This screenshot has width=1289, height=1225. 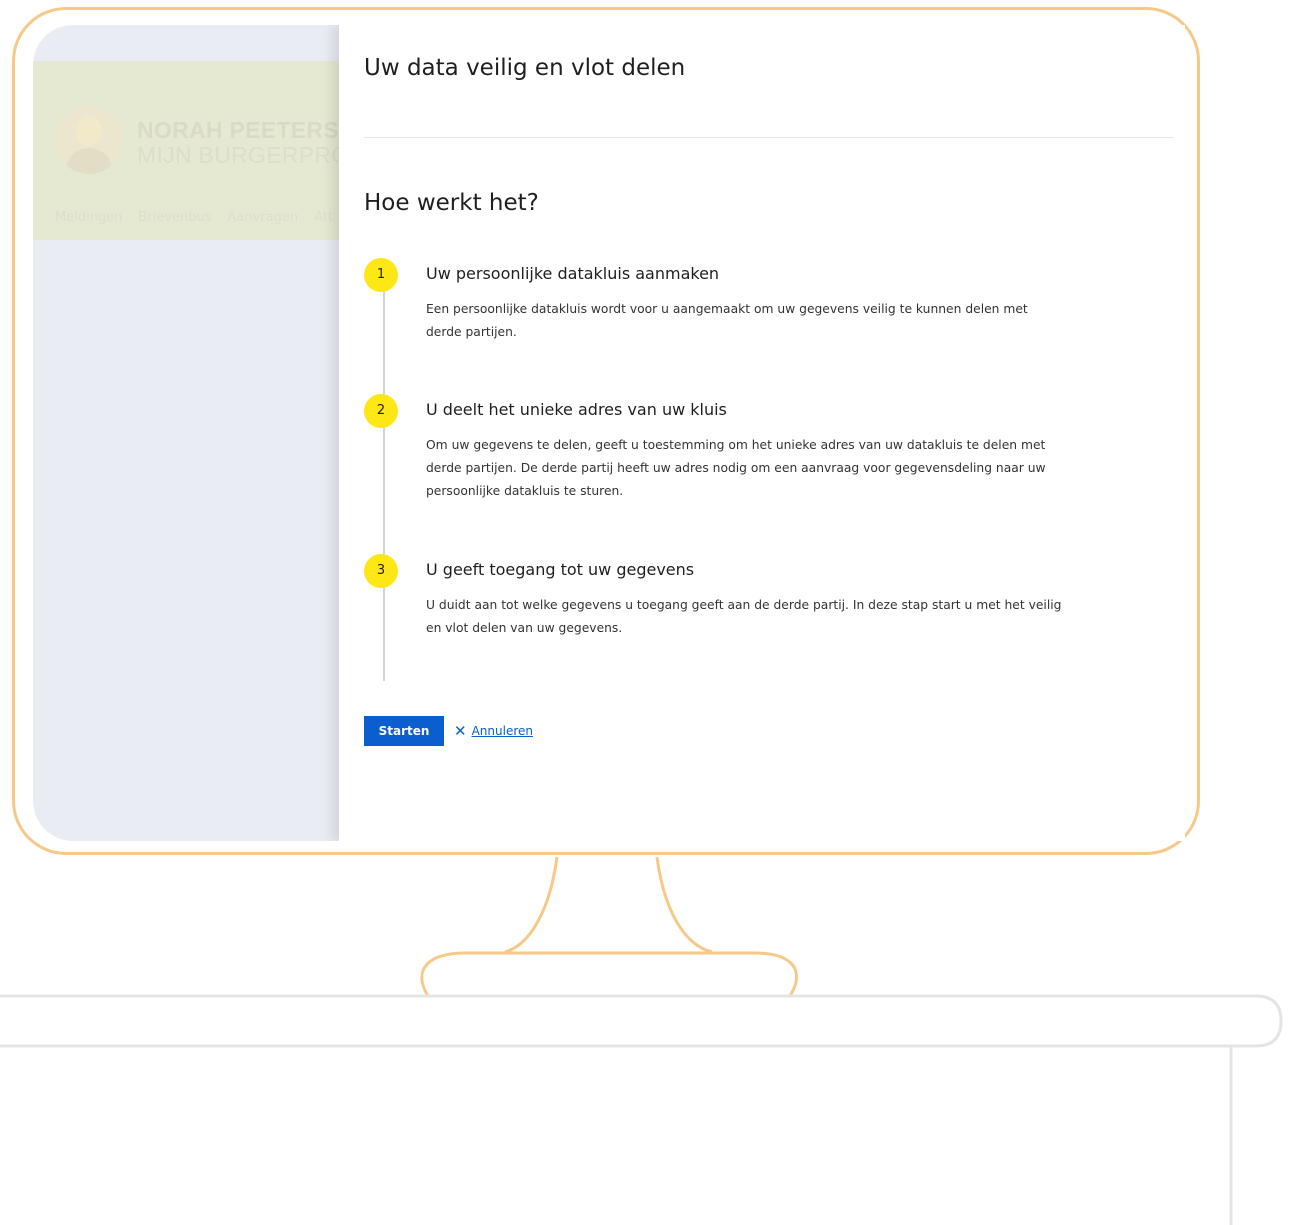 I want to click on timeline-line, so click(x=384, y=476).